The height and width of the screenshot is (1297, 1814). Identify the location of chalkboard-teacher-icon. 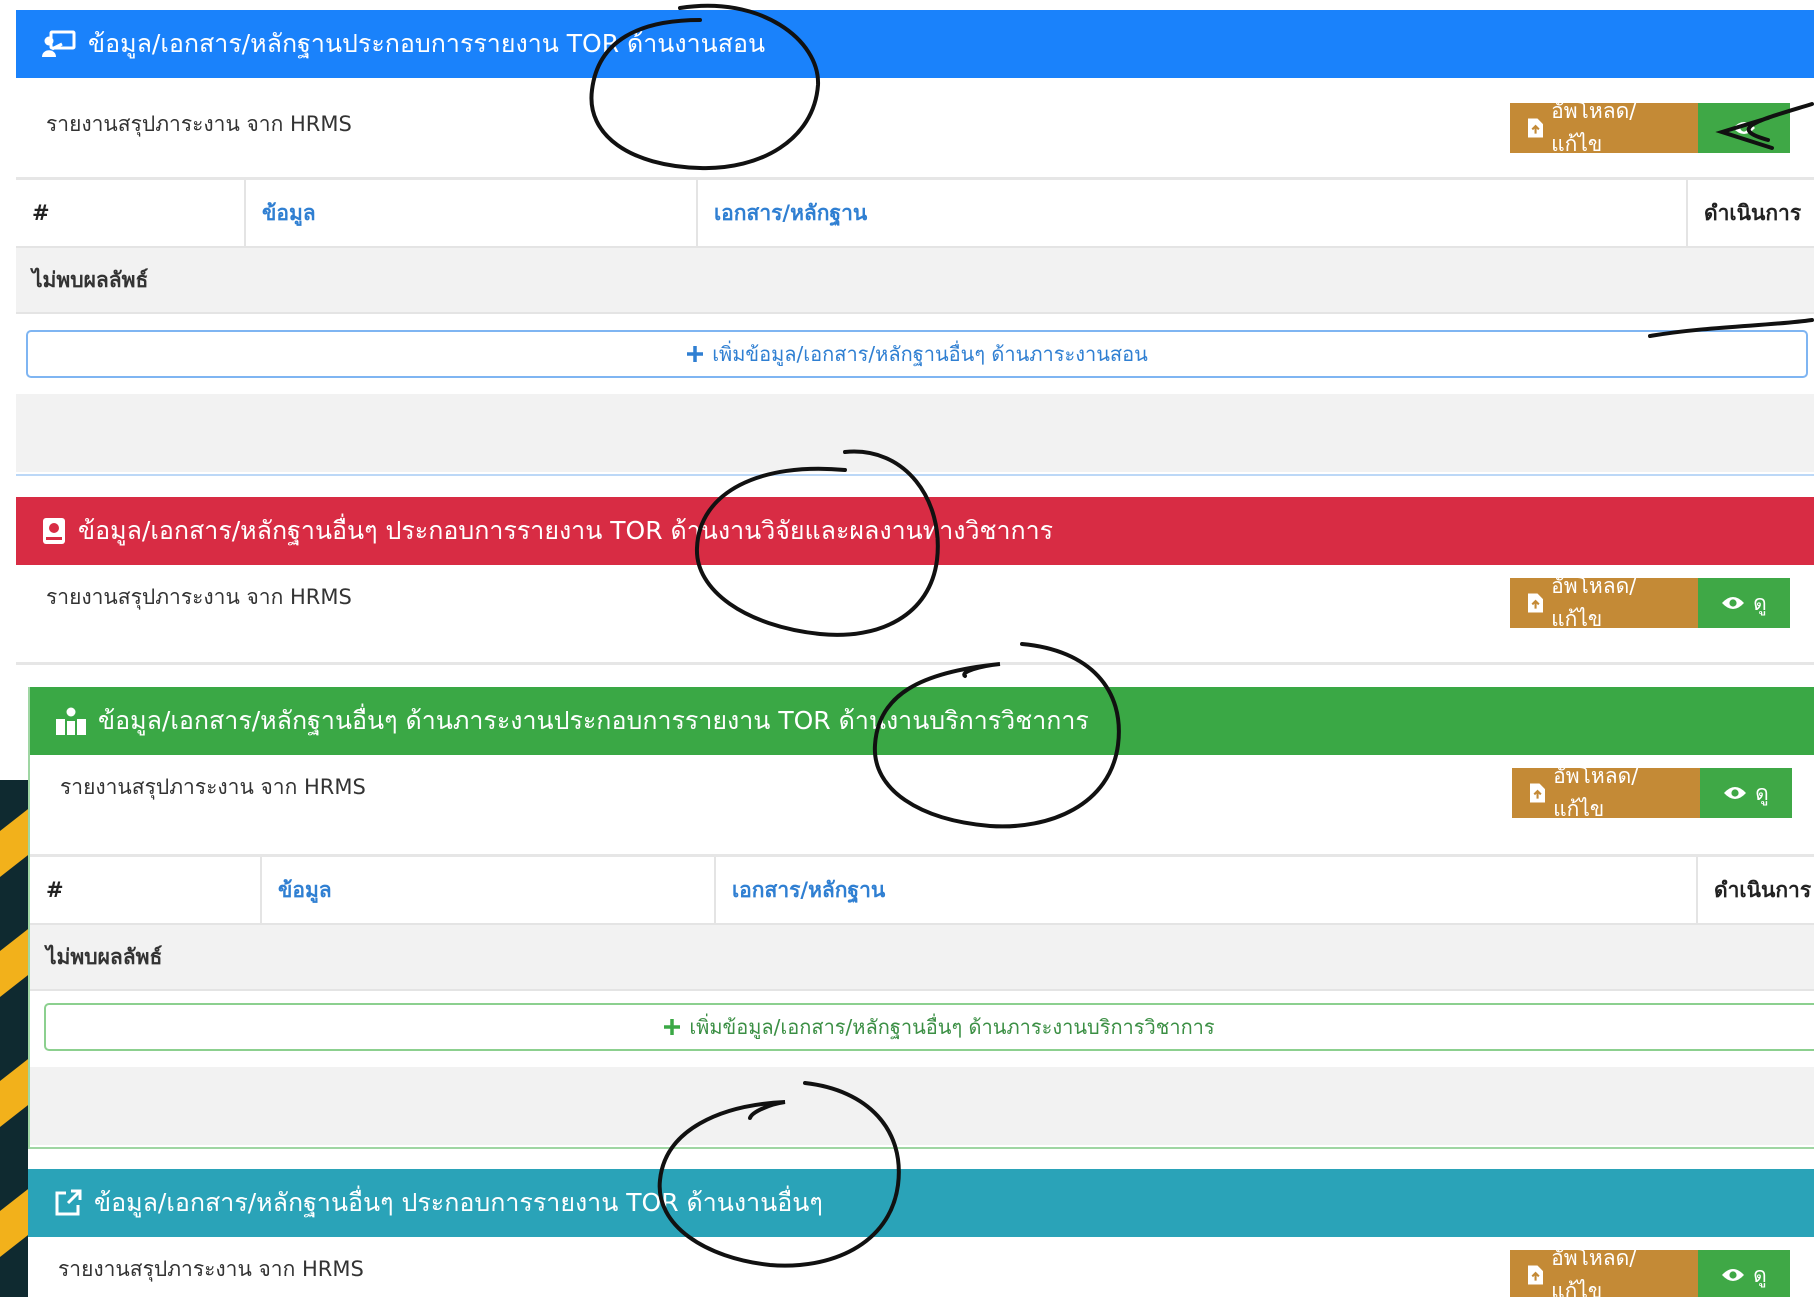
(59, 43).